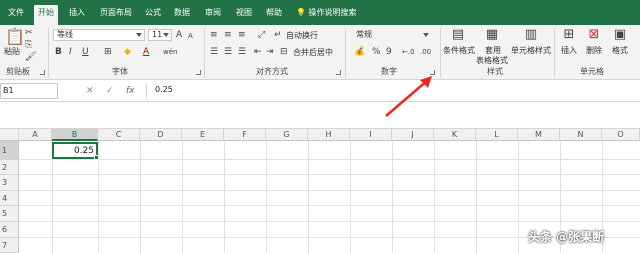 This screenshot has width=640, height=253. What do you see at coordinates (539, 135) in the screenshot?
I see `column-header: M` at bounding box center [539, 135].